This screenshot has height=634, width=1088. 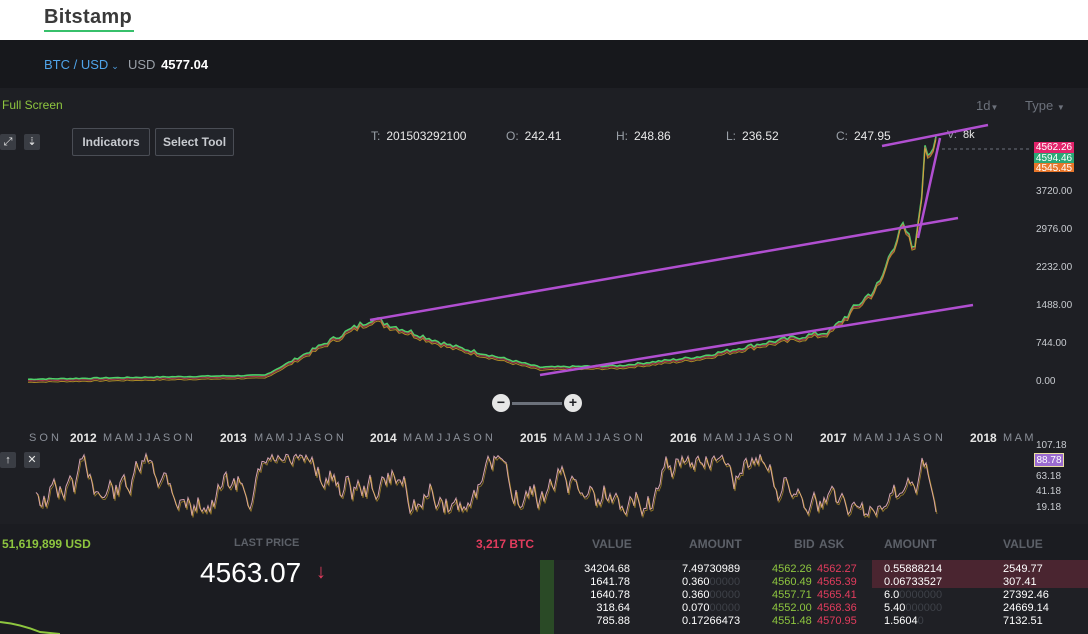 What do you see at coordinates (913, 608) in the screenshot?
I see `orderbook-cell: 5.40000000` at bounding box center [913, 608].